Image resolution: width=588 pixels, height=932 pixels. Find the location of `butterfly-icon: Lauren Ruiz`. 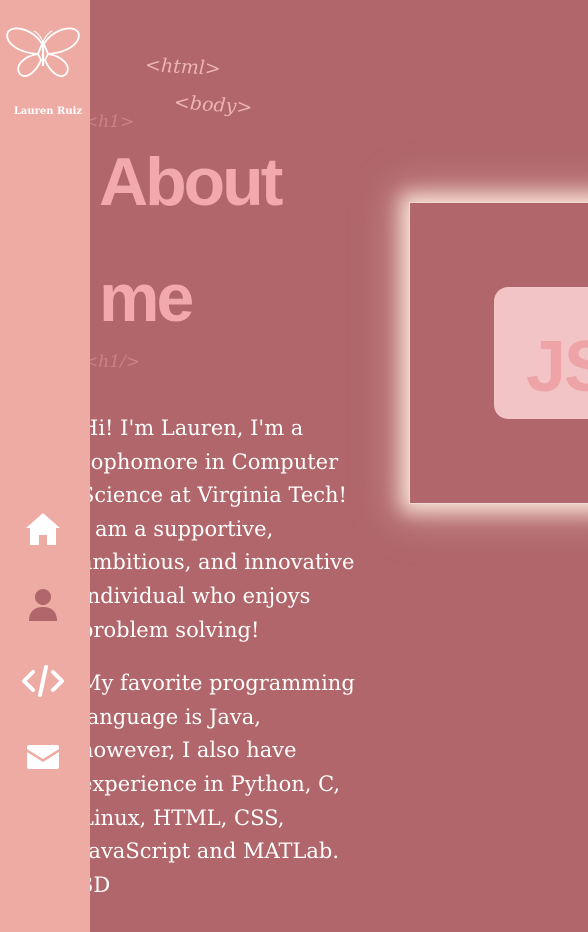

butterfly-icon: Lauren Ruiz is located at coordinates (43, 71).